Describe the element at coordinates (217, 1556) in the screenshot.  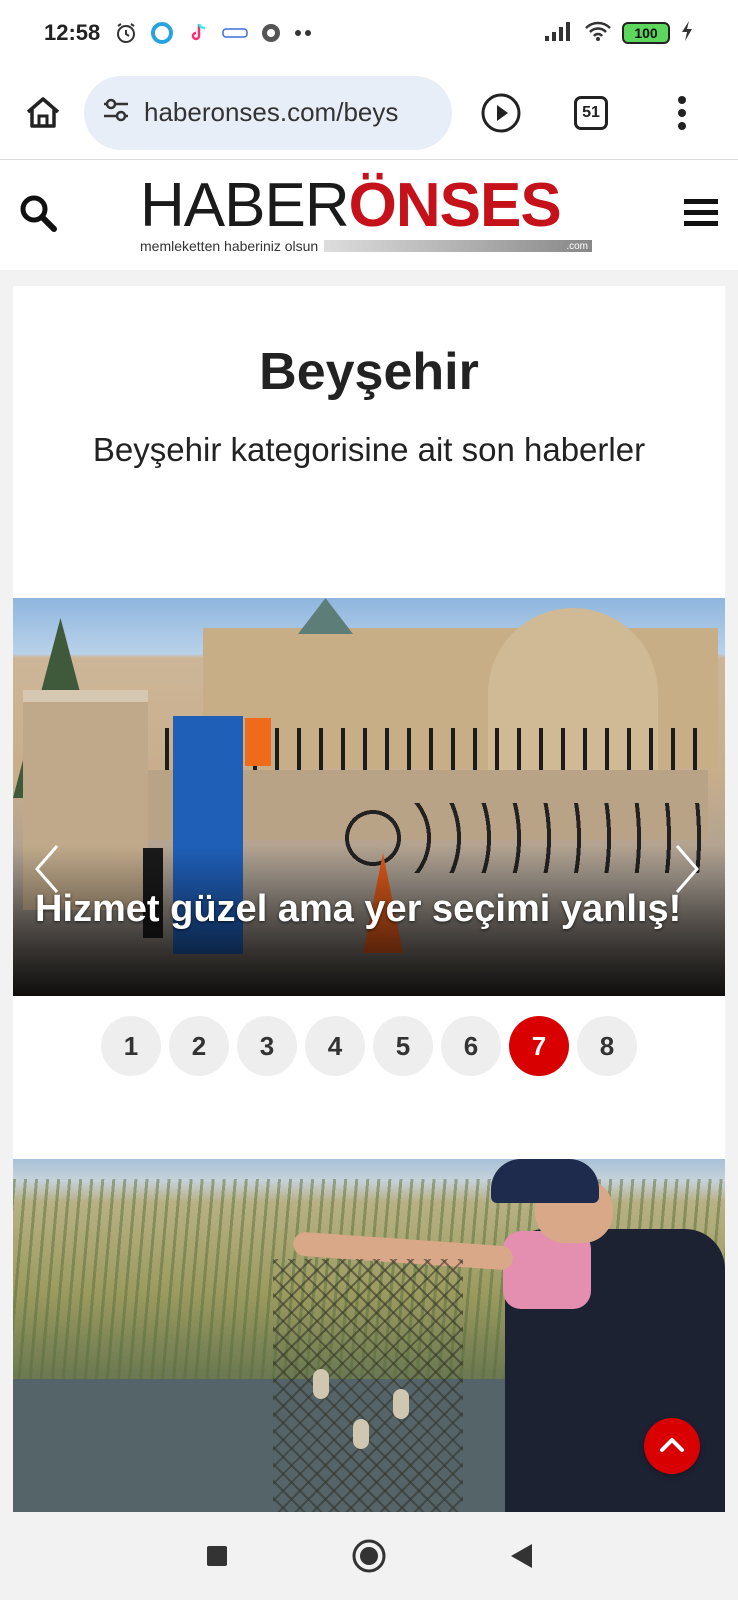
I see `recents-square-icon` at that location.